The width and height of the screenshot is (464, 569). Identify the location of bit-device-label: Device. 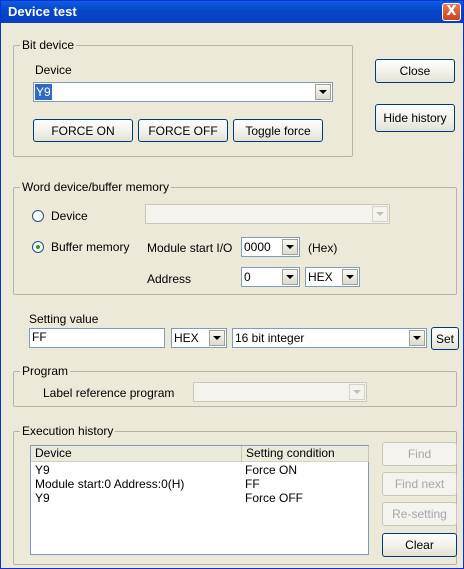
(53, 70).